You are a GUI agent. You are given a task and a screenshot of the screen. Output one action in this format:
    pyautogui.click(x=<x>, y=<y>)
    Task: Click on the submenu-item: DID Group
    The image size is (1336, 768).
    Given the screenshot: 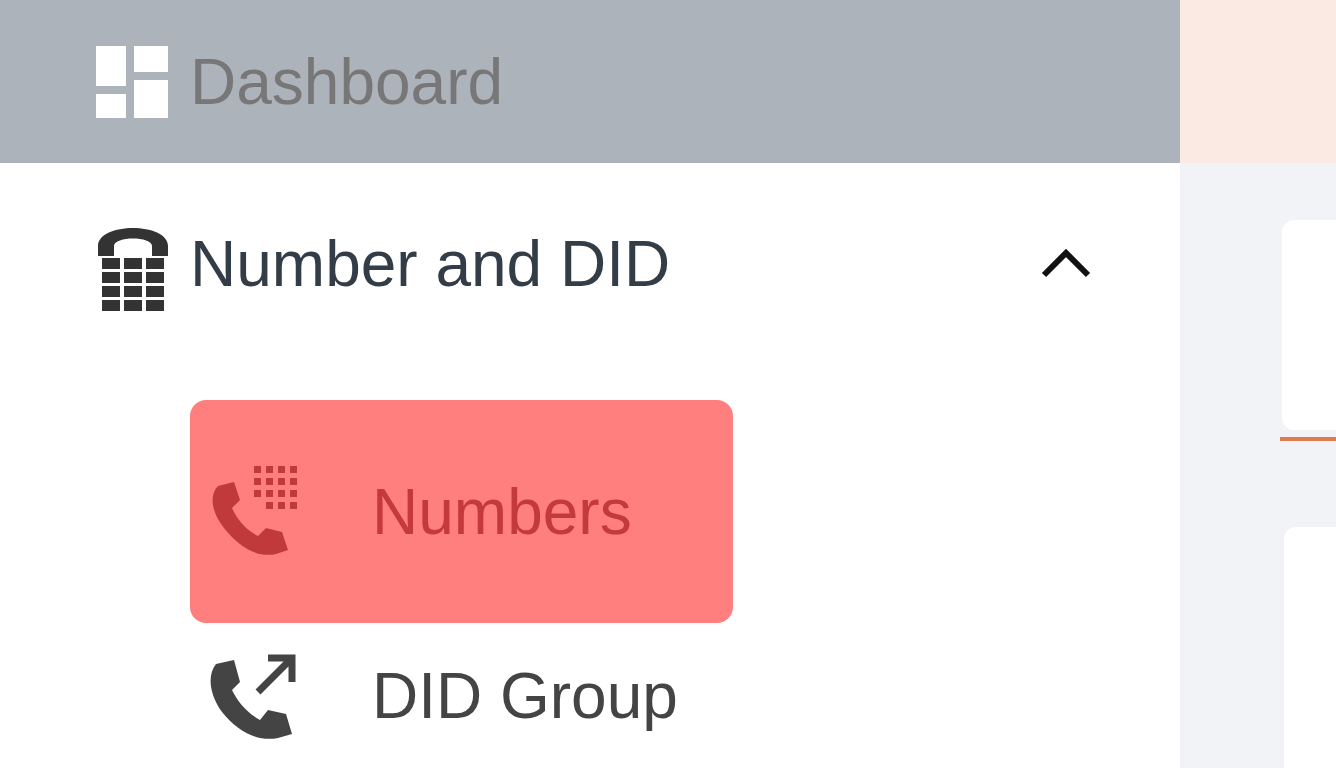 What is the action you would take?
    pyautogui.click(x=461, y=695)
    